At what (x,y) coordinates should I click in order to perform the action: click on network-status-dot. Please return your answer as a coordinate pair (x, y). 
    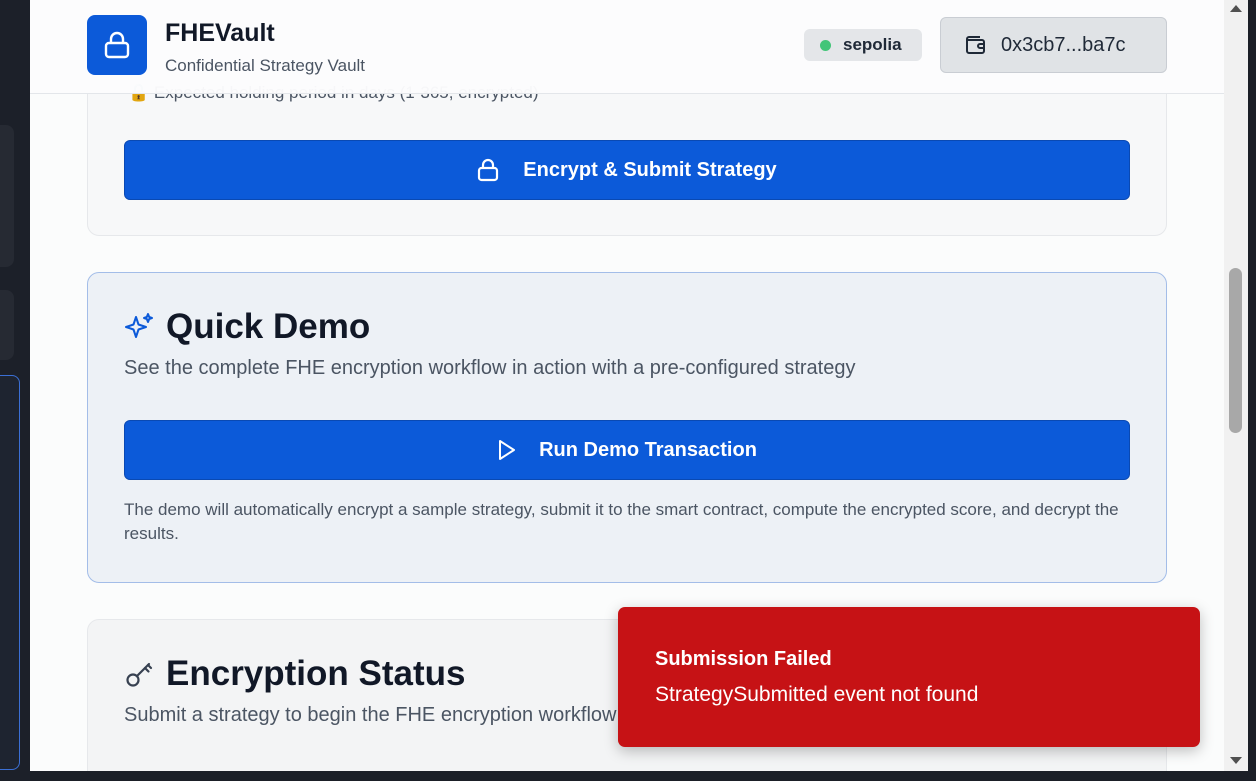
    Looking at the image, I should click on (825, 45).